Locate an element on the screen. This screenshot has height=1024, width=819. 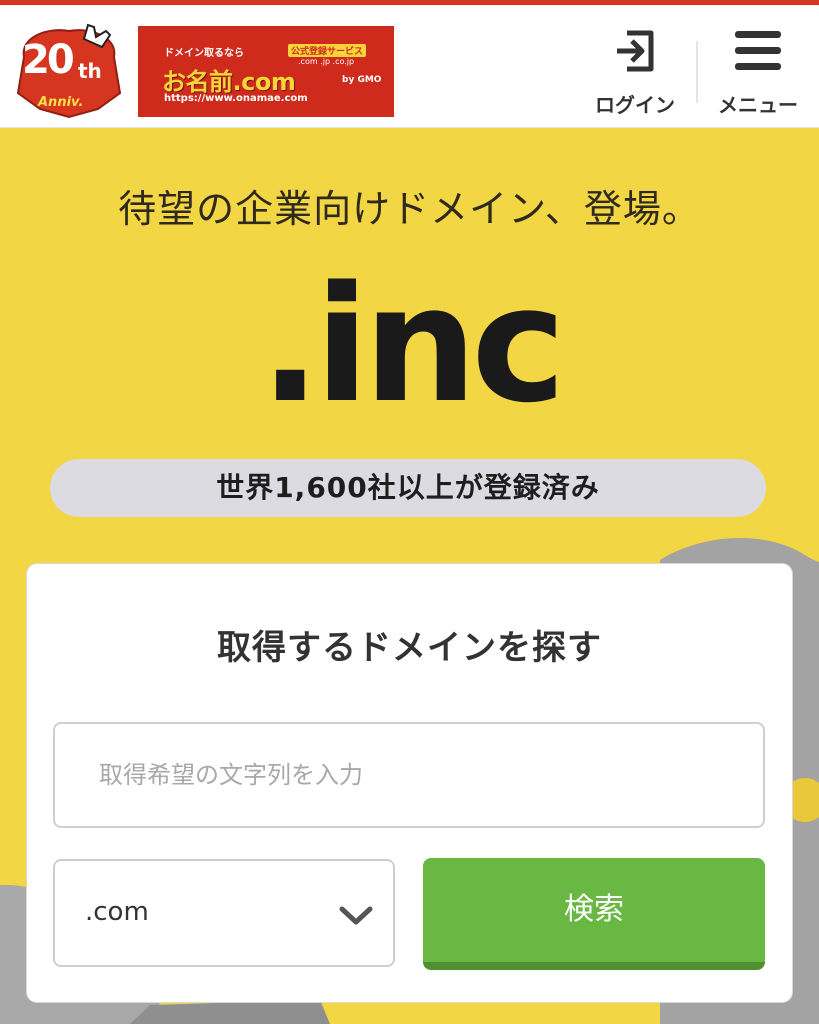
anniversary-logo: 20 th Anniv. is located at coordinates (69, 72).